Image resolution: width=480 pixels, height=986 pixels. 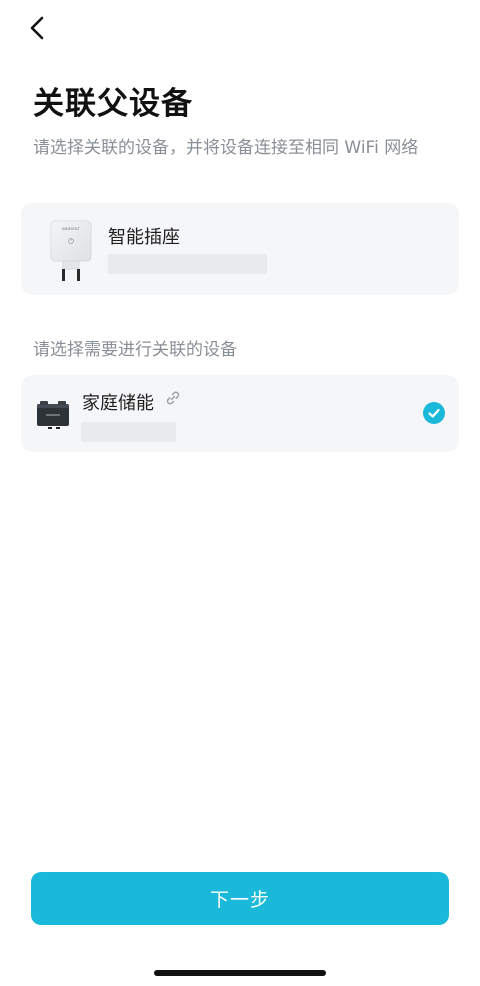 I want to click on chevron-left-icon, so click(x=37, y=28).